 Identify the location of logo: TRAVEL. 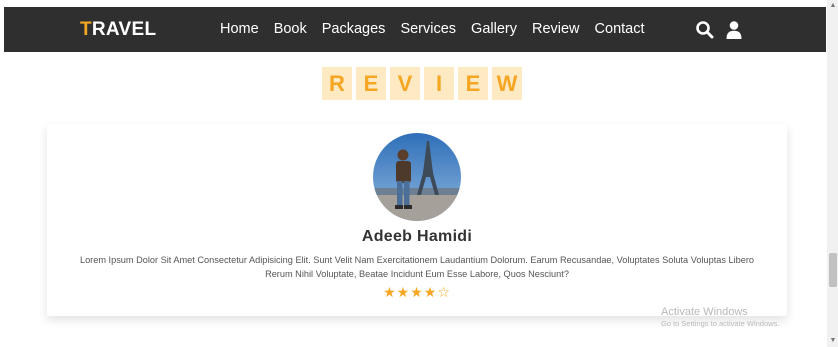
(118, 30).